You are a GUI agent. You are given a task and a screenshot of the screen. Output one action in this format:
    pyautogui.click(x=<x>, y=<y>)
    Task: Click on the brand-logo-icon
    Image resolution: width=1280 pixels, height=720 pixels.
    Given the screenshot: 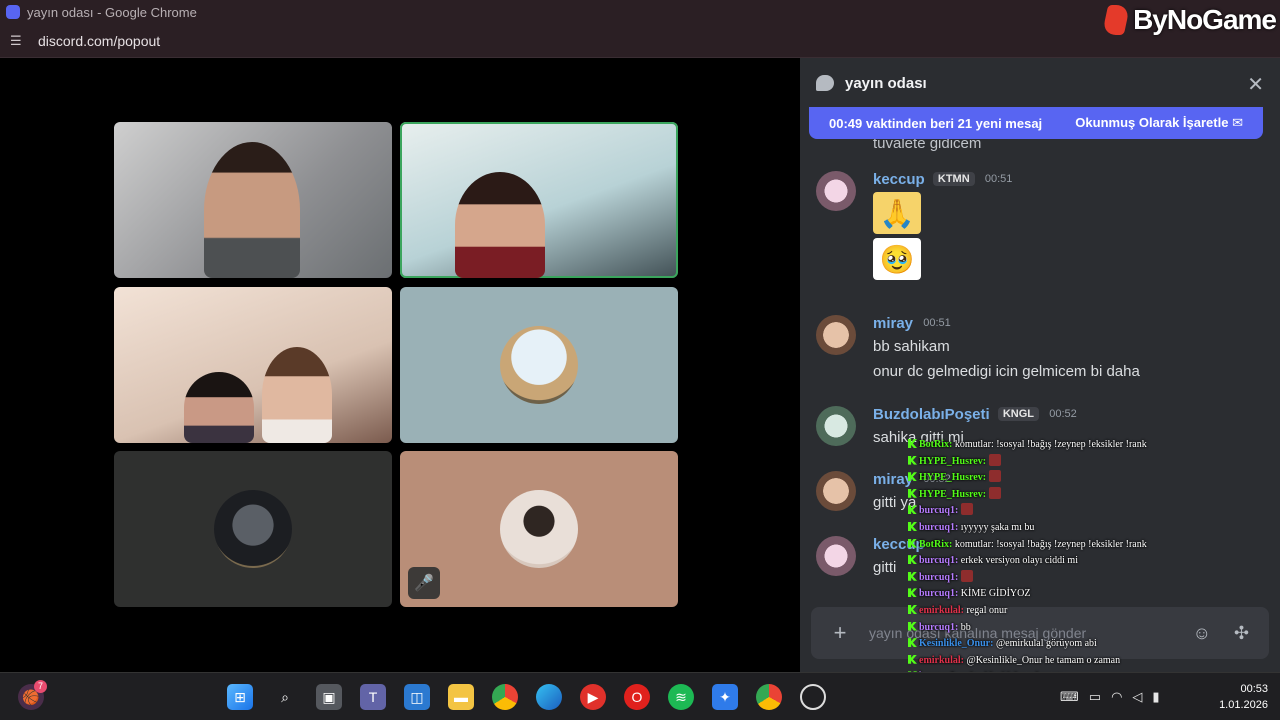 What is the action you would take?
    pyautogui.click(x=1116, y=20)
    